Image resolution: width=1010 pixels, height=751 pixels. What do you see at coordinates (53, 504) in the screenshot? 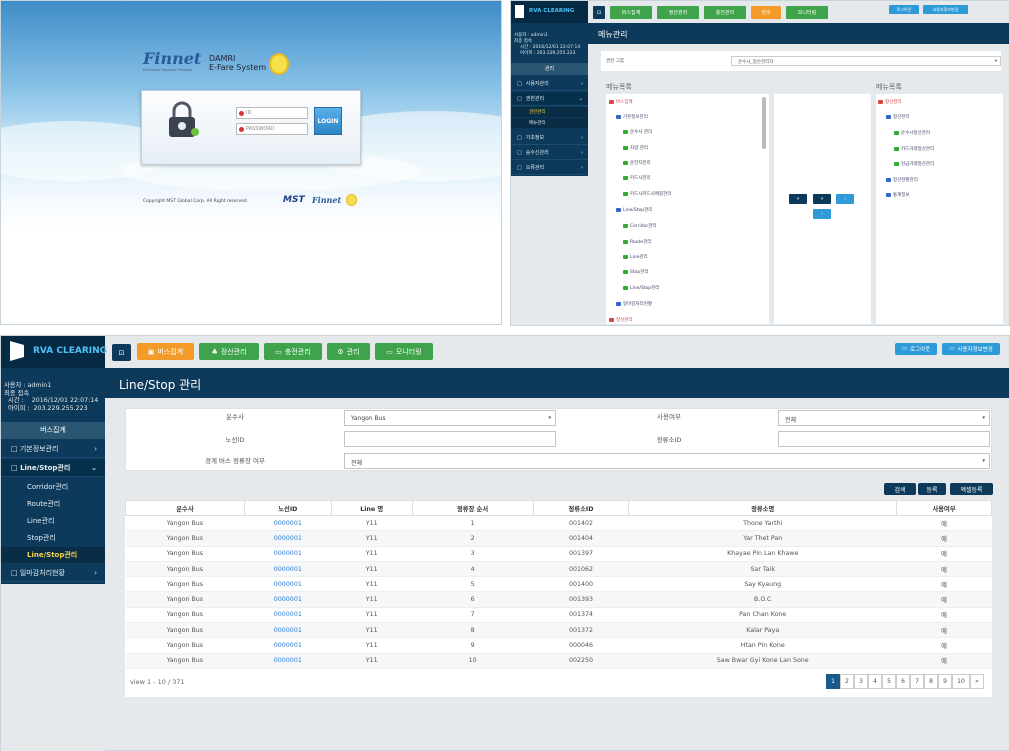
I see `sidebar-sub-route: Route관리` at bounding box center [53, 504].